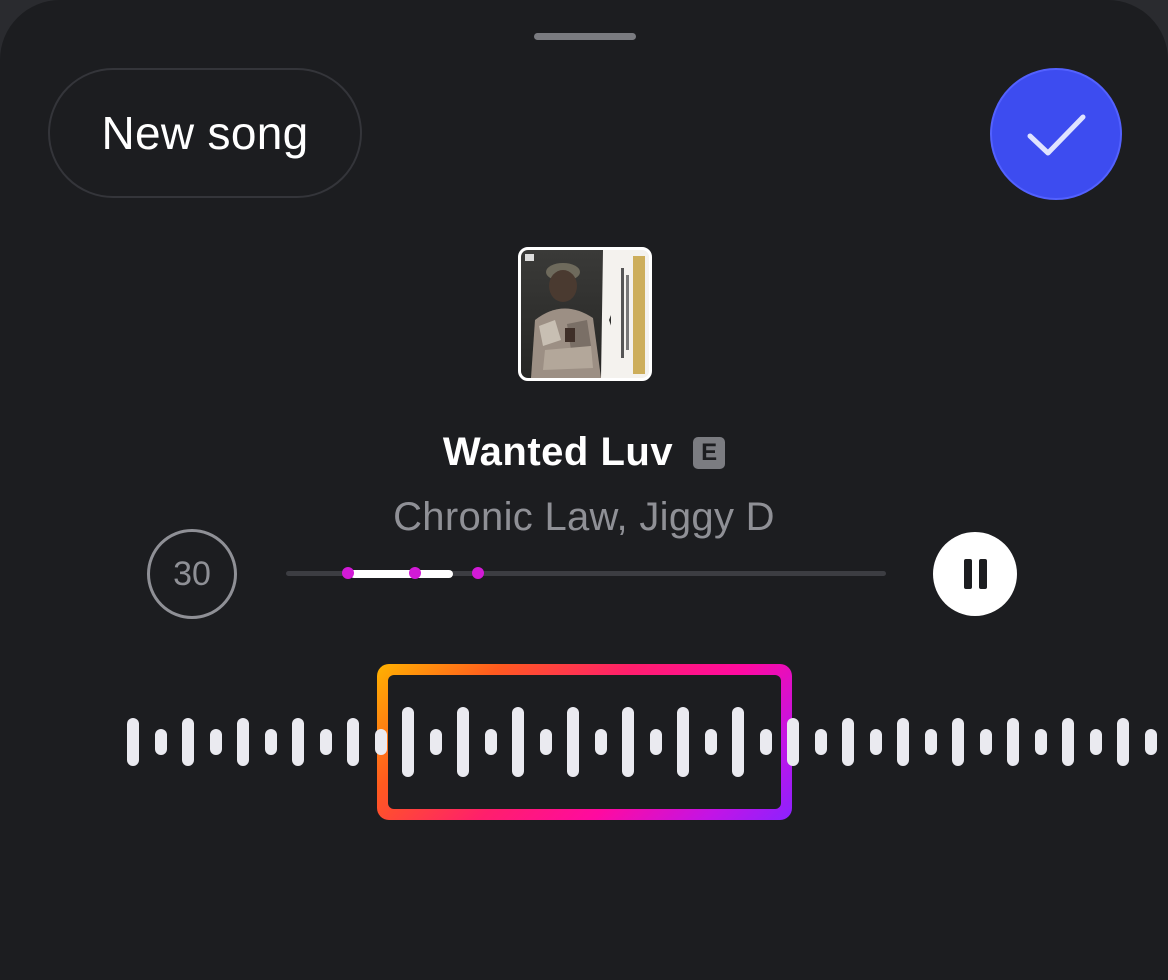 The height and width of the screenshot is (980, 1168). Describe the element at coordinates (967, 574) in the screenshot. I see `pause-icon-left` at that location.